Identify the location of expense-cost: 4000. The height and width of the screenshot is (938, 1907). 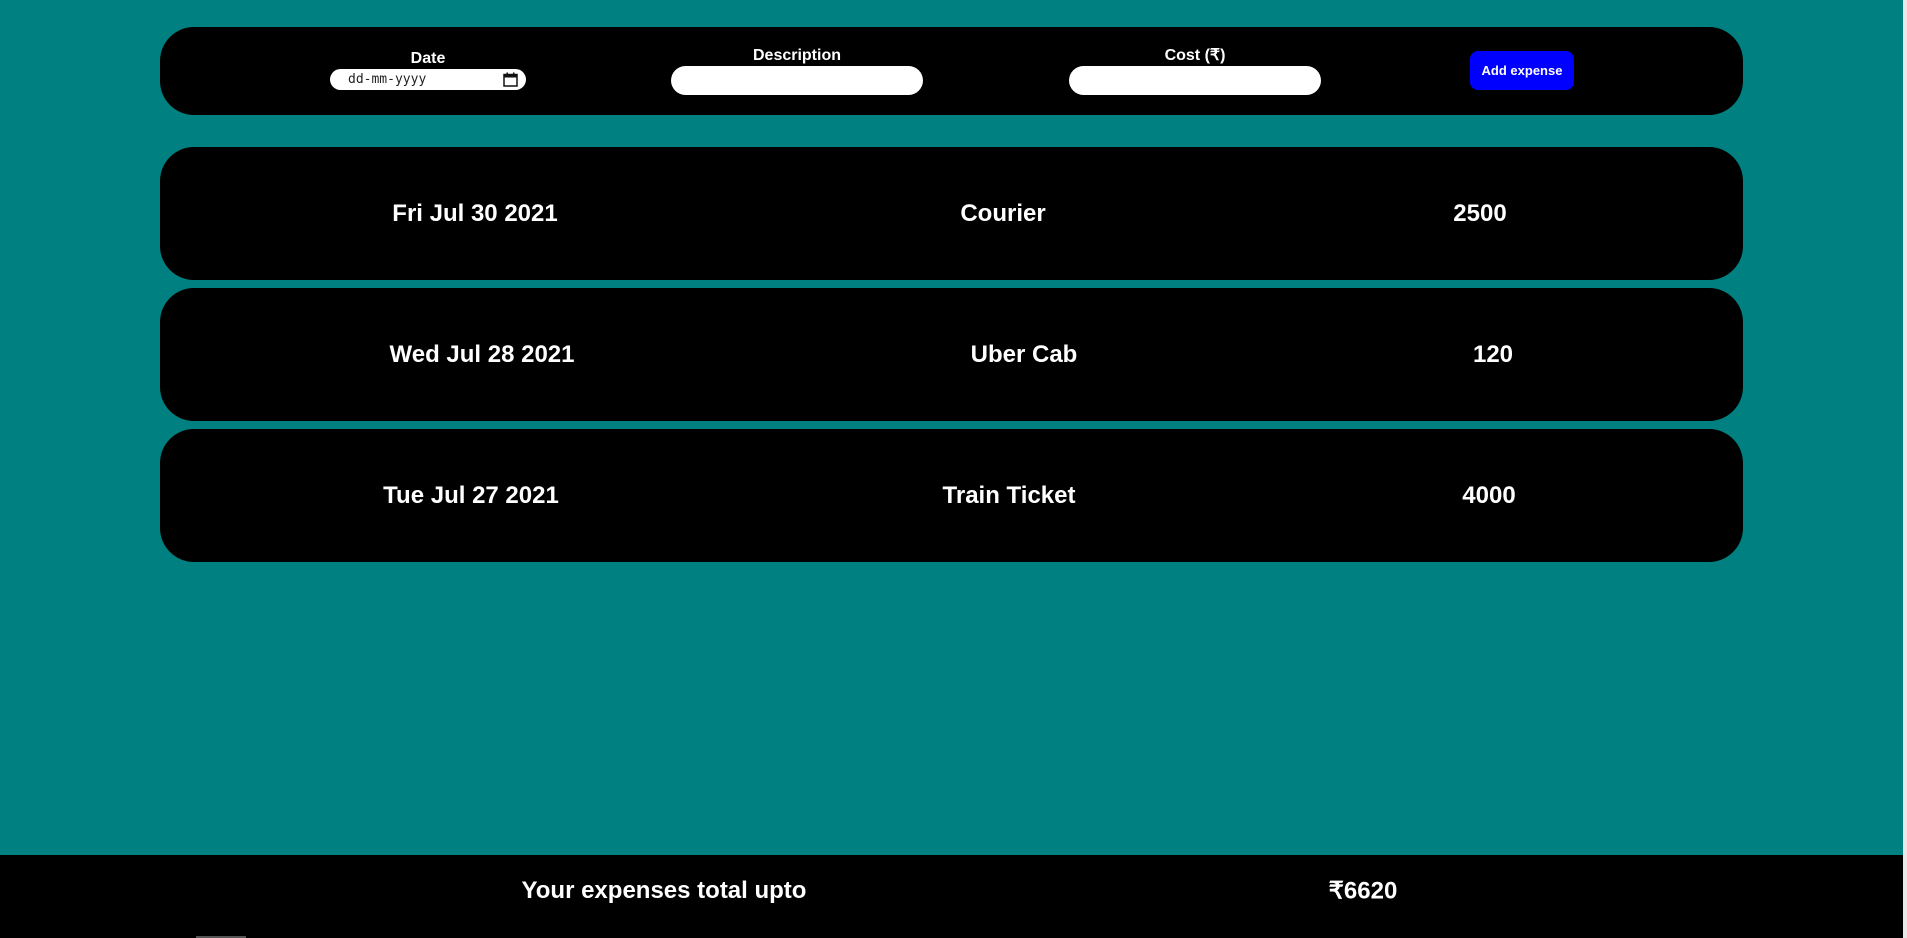
(1489, 495).